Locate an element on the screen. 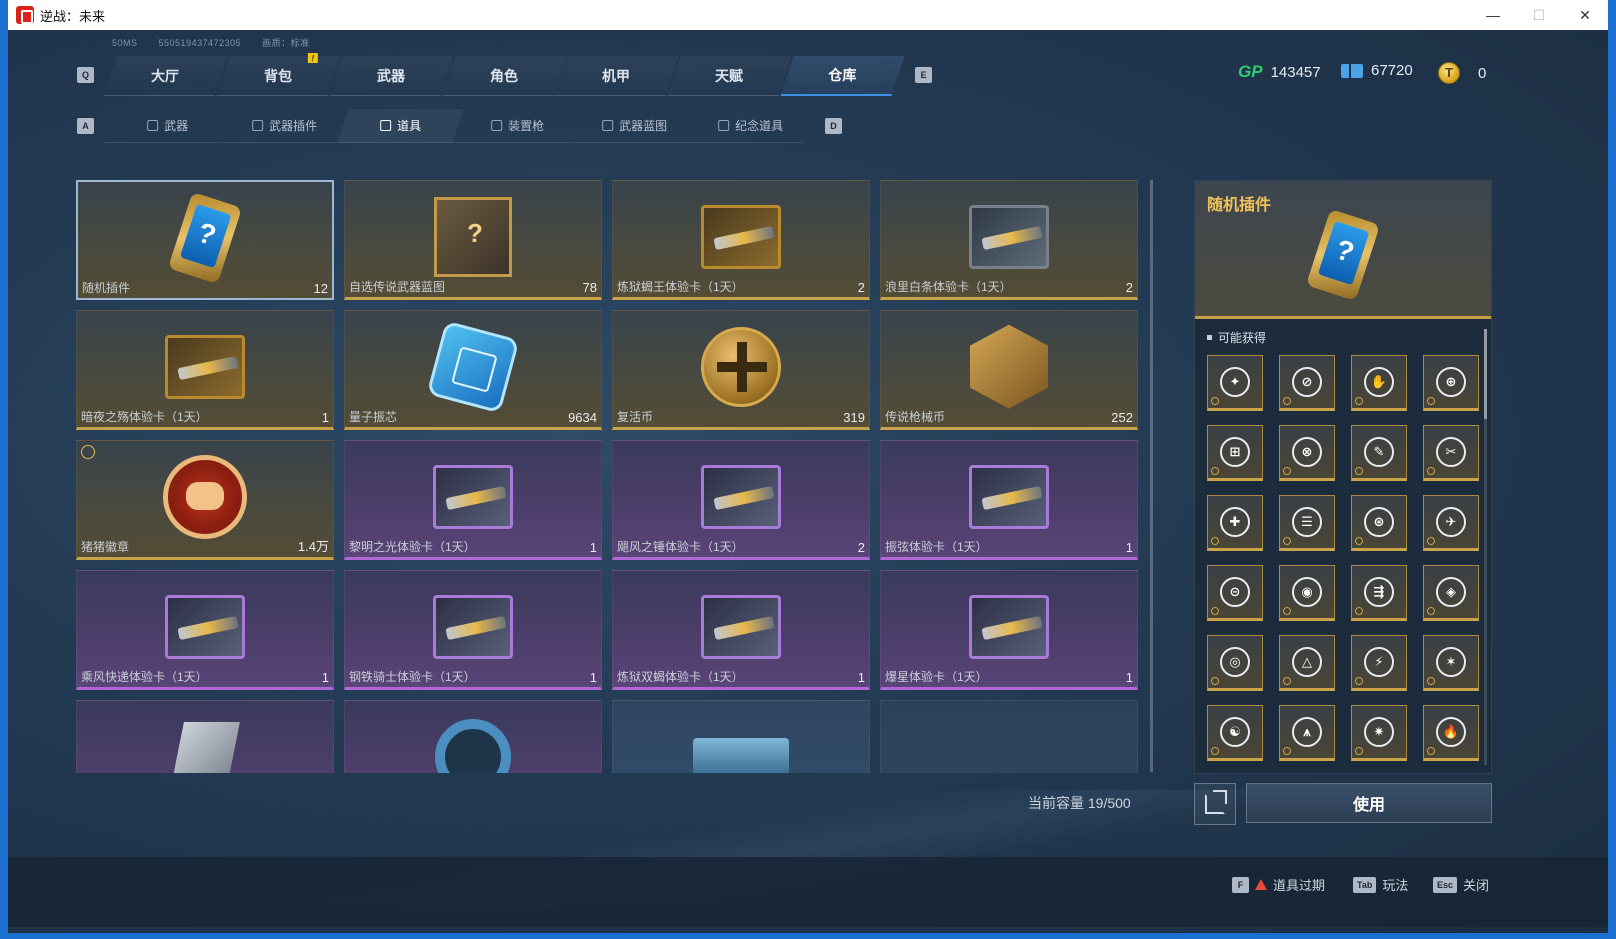 The image size is (1616, 939). tab-backpack: 背包! is located at coordinates (278, 74).